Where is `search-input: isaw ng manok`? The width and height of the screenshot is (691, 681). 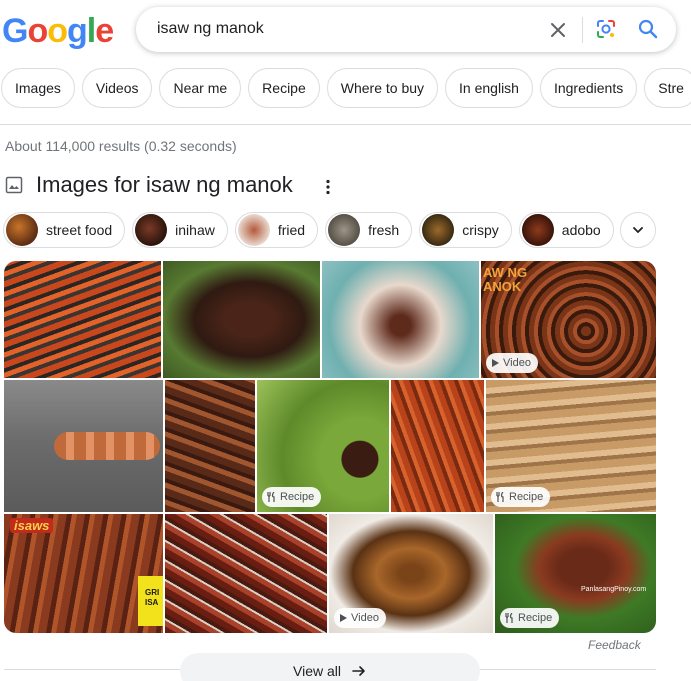 search-input: isaw ng manok is located at coordinates (210, 29).